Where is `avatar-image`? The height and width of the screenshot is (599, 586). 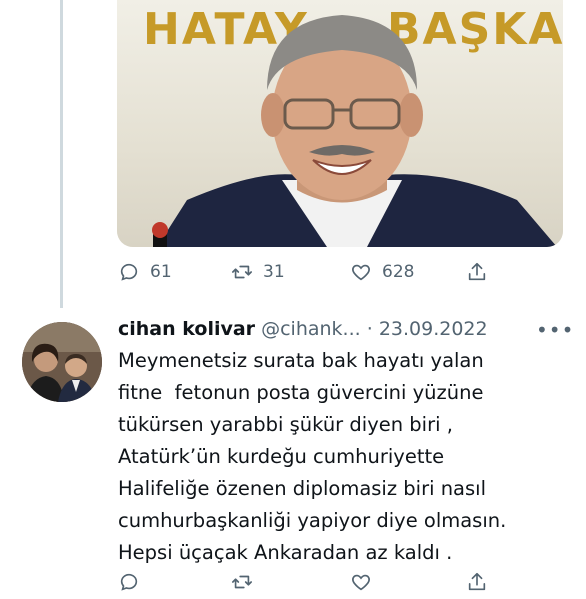
avatar-image is located at coordinates (62, 362).